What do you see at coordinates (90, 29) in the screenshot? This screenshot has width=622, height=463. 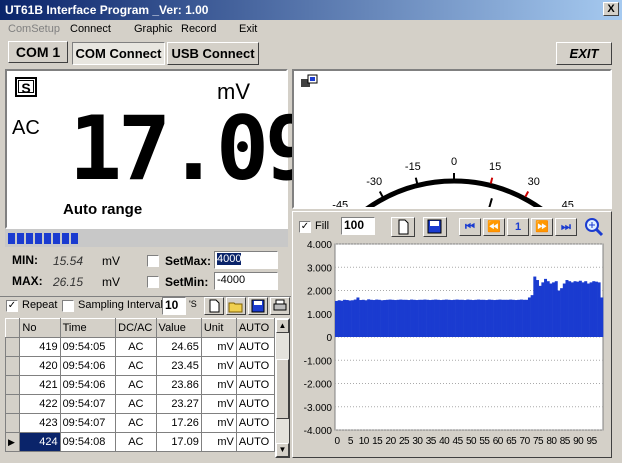 I see `menu-connect: Connect` at bounding box center [90, 29].